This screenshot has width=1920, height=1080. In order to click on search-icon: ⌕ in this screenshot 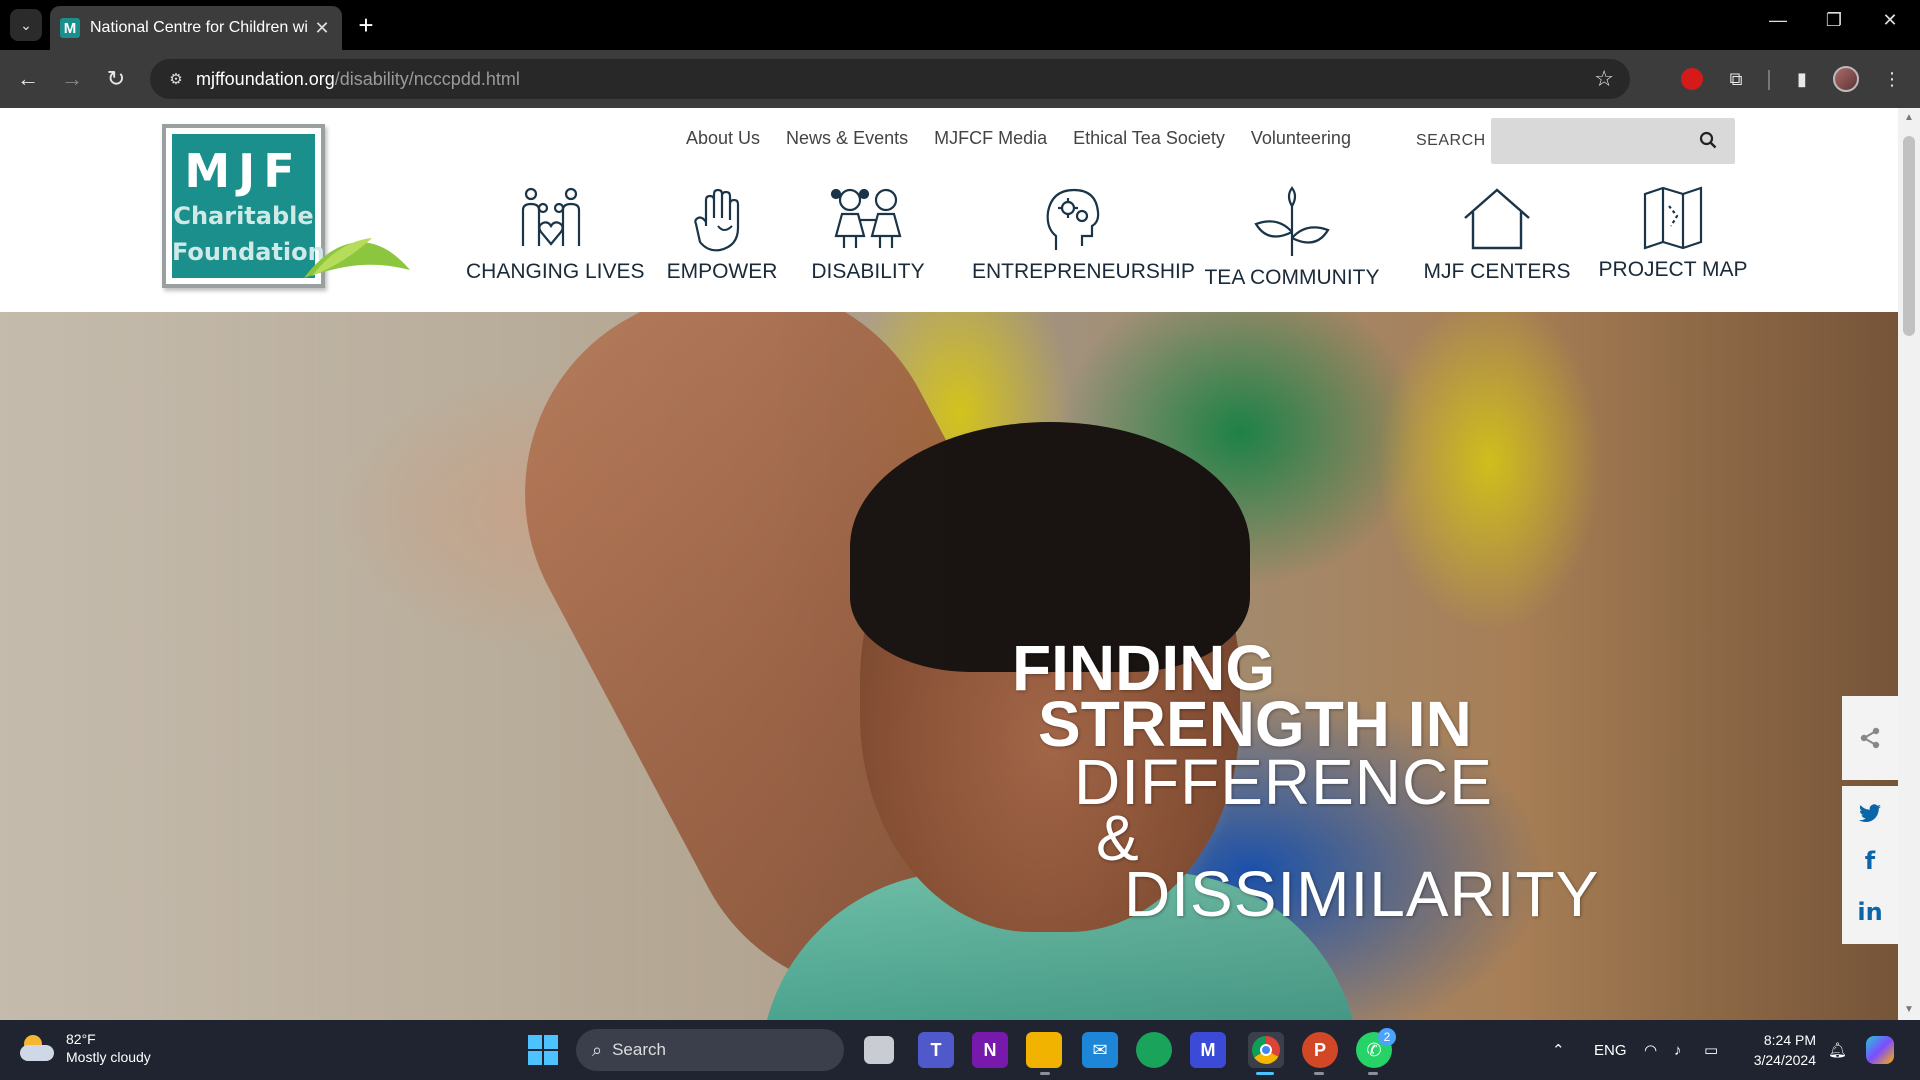, I will do `click(597, 1049)`.